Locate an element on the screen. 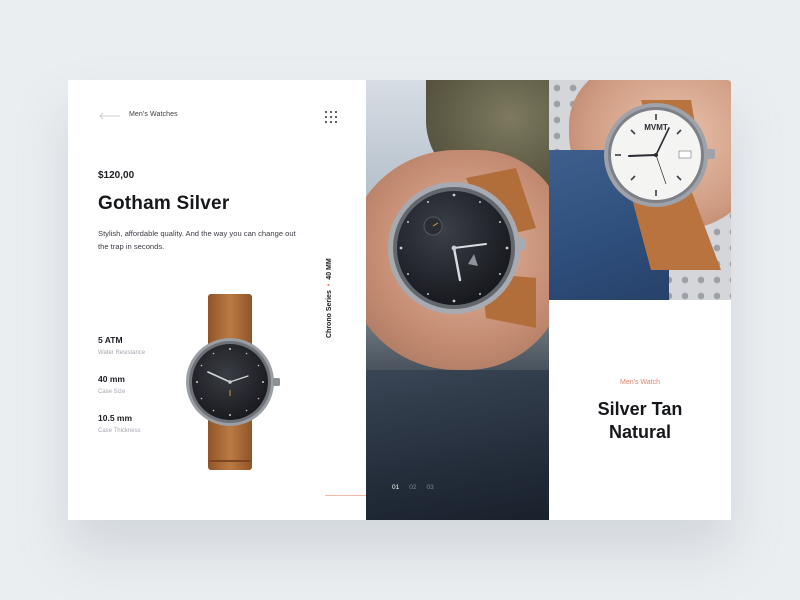  spec-label: Case Size is located at coordinates (112, 392).